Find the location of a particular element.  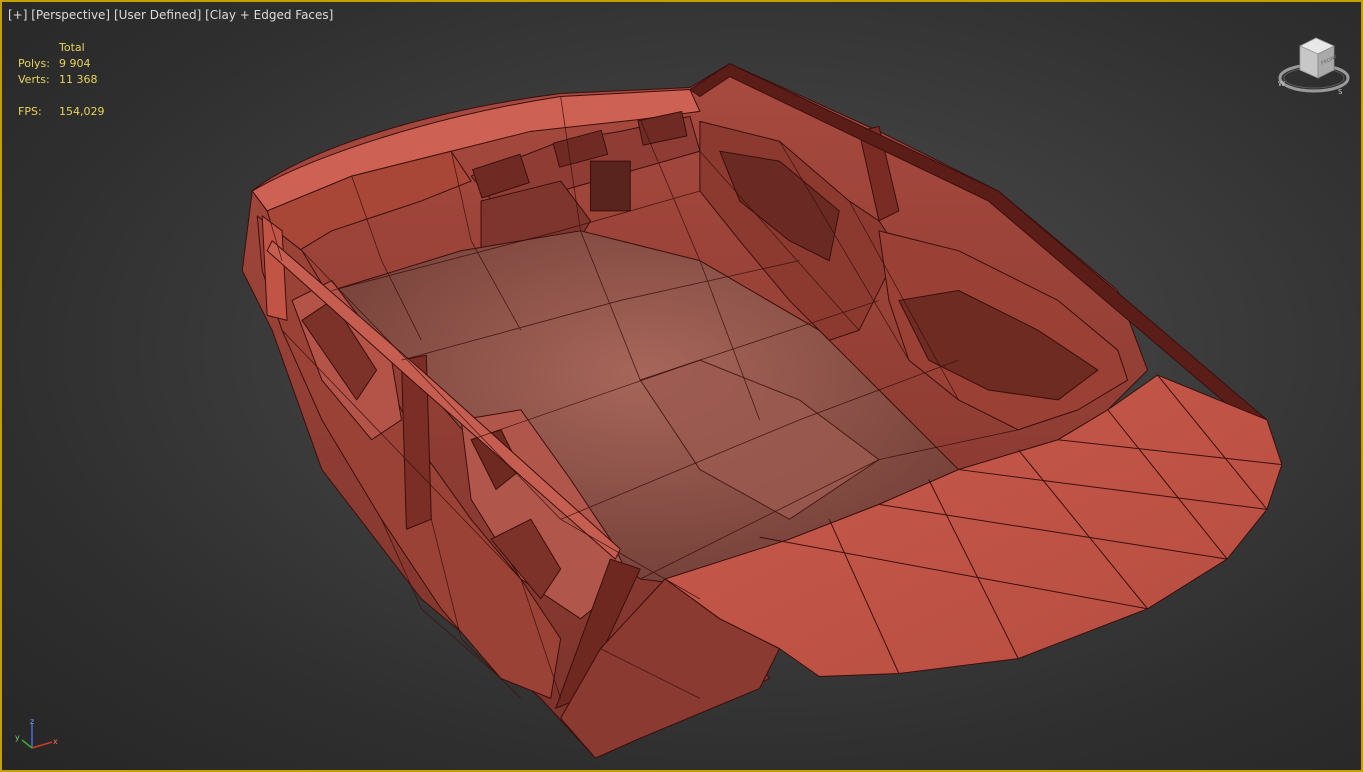

axis-tripod-icon: z x y is located at coordinates (36, 733).